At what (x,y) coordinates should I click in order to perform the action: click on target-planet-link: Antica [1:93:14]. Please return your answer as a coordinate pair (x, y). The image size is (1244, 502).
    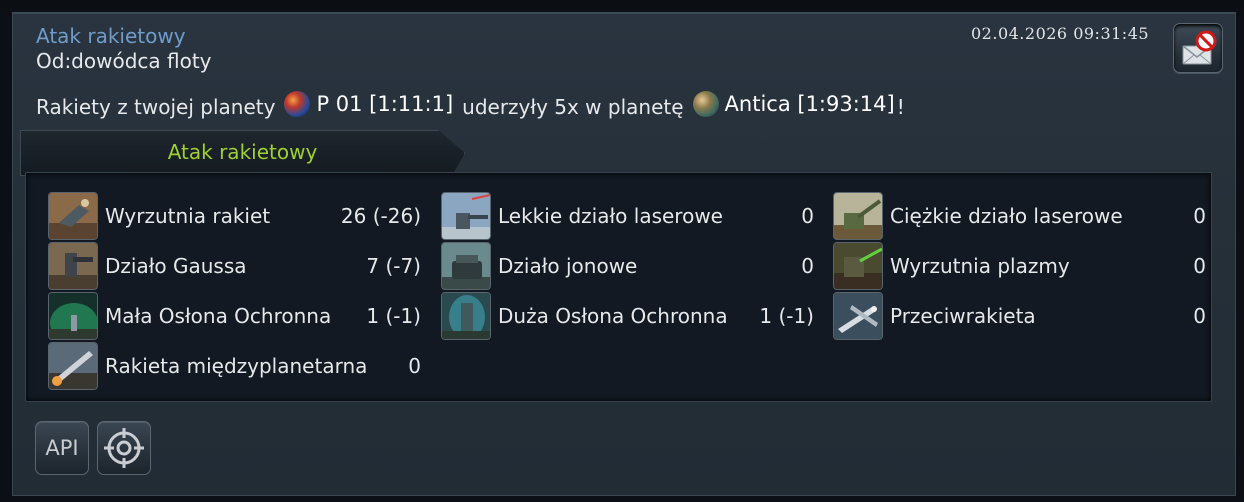
    Looking at the image, I should click on (810, 104).